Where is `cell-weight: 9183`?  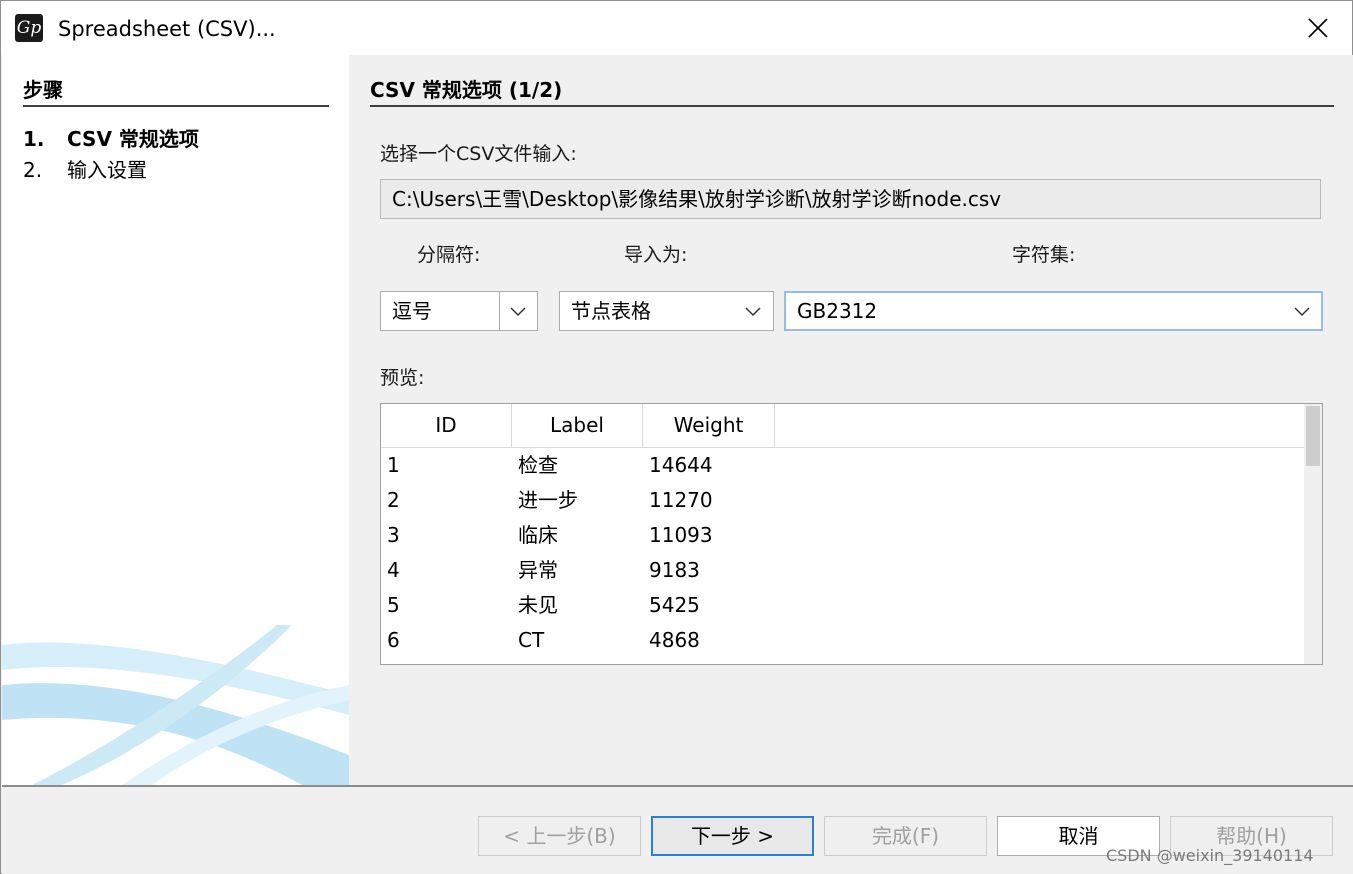
cell-weight: 9183 is located at coordinates (674, 570).